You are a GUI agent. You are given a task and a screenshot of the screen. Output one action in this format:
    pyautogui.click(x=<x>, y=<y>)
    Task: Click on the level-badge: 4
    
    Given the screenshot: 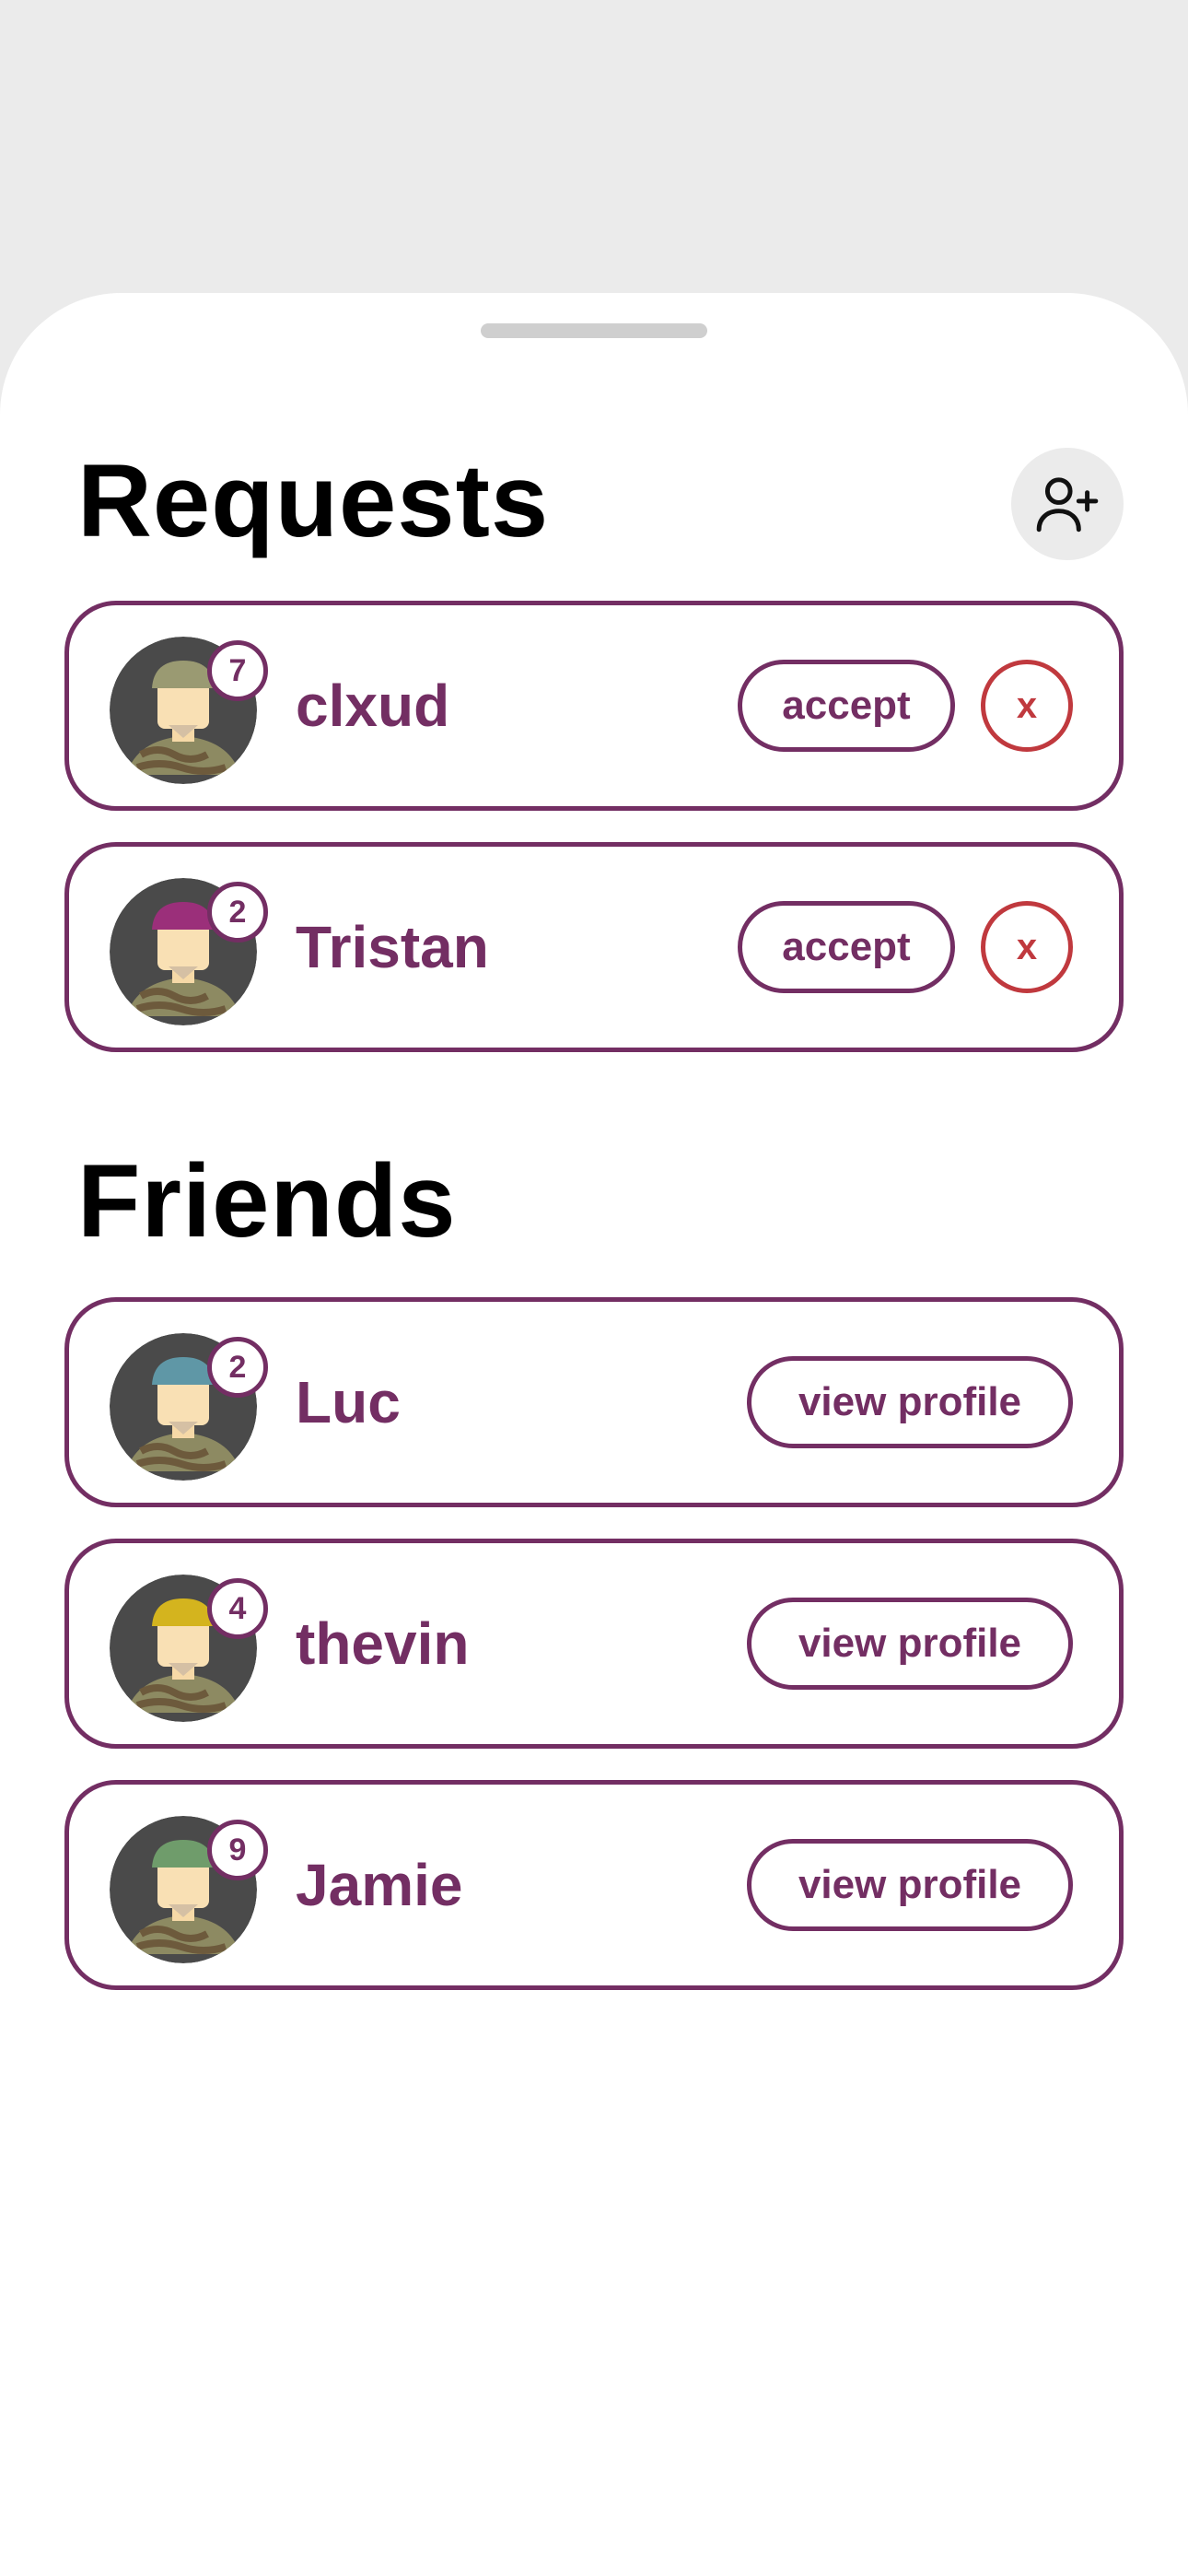 What is the action you would take?
    pyautogui.click(x=237, y=1608)
    